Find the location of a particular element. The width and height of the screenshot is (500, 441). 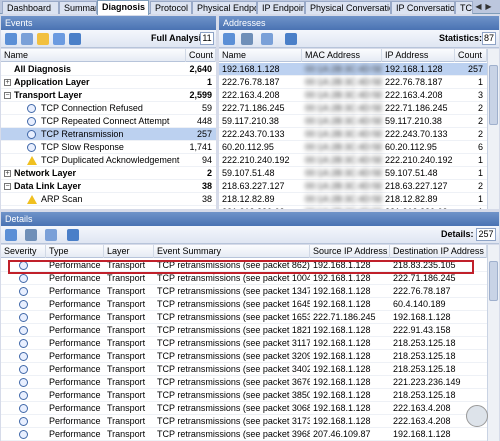

tab-physical-endpoint: Physical Endpoint is located at coordinates (224, 7).